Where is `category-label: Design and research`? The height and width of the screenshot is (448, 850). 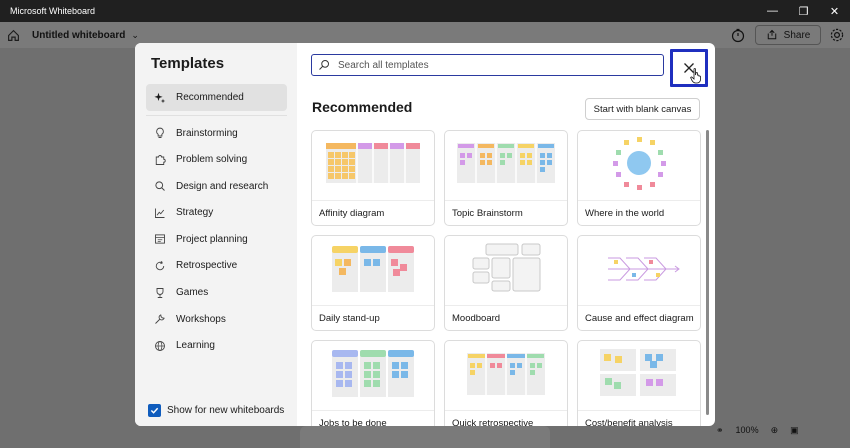
category-label: Design and research is located at coordinates (222, 186).